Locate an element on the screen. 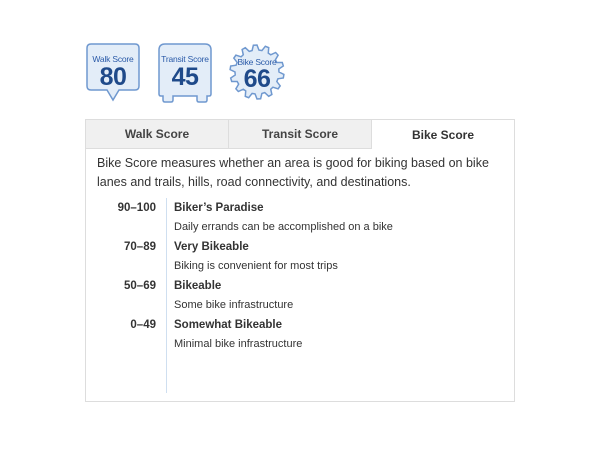 This screenshot has width=600, height=450. level-range: 90–100 is located at coordinates (136, 208).